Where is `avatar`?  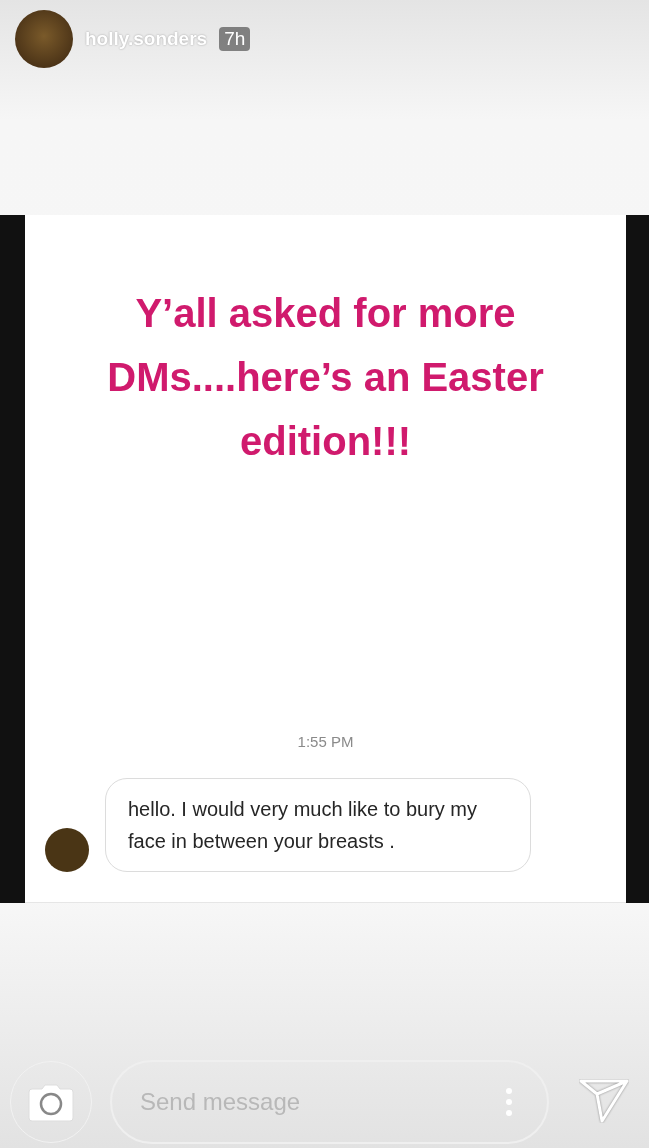
avatar is located at coordinates (44, 39).